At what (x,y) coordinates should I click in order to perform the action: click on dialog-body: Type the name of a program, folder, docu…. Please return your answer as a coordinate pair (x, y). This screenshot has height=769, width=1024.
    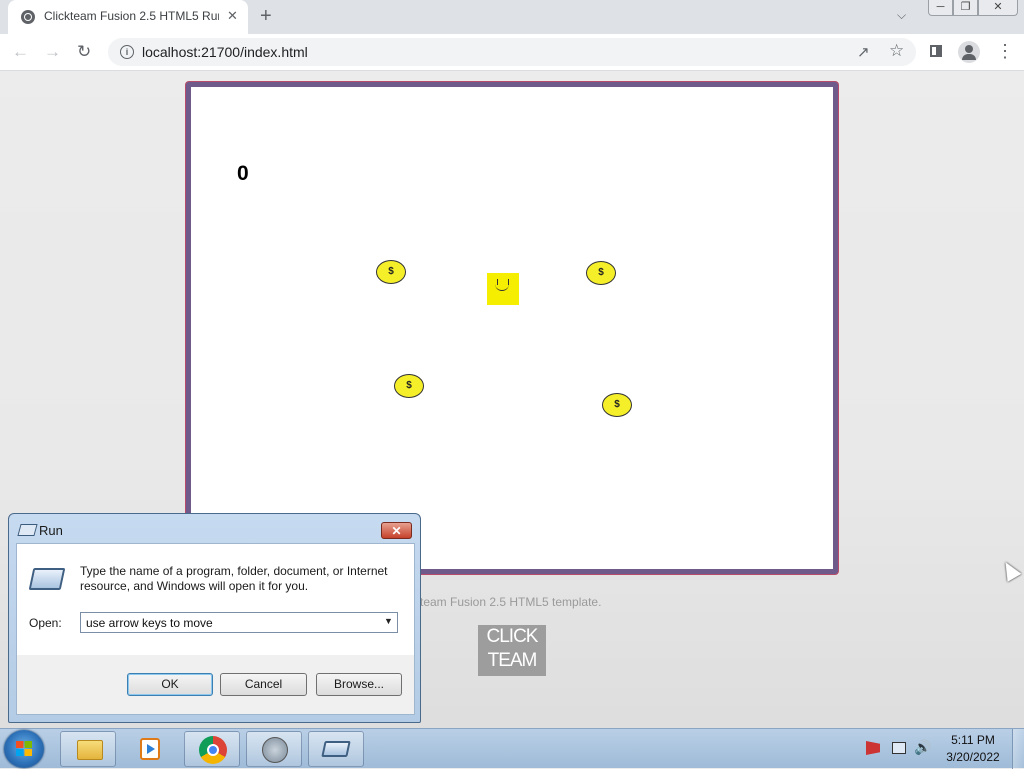
    Looking at the image, I should click on (215, 600).